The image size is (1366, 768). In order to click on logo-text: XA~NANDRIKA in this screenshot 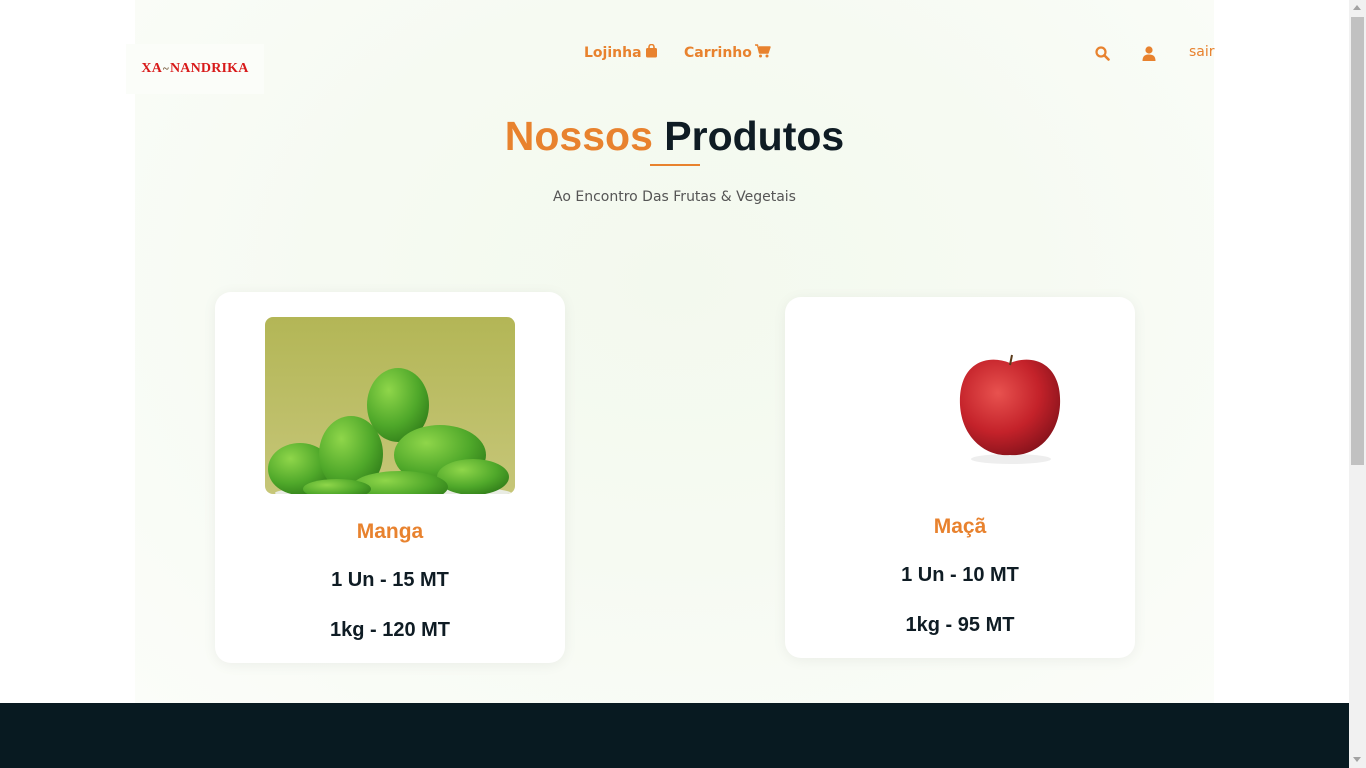, I will do `click(194, 69)`.